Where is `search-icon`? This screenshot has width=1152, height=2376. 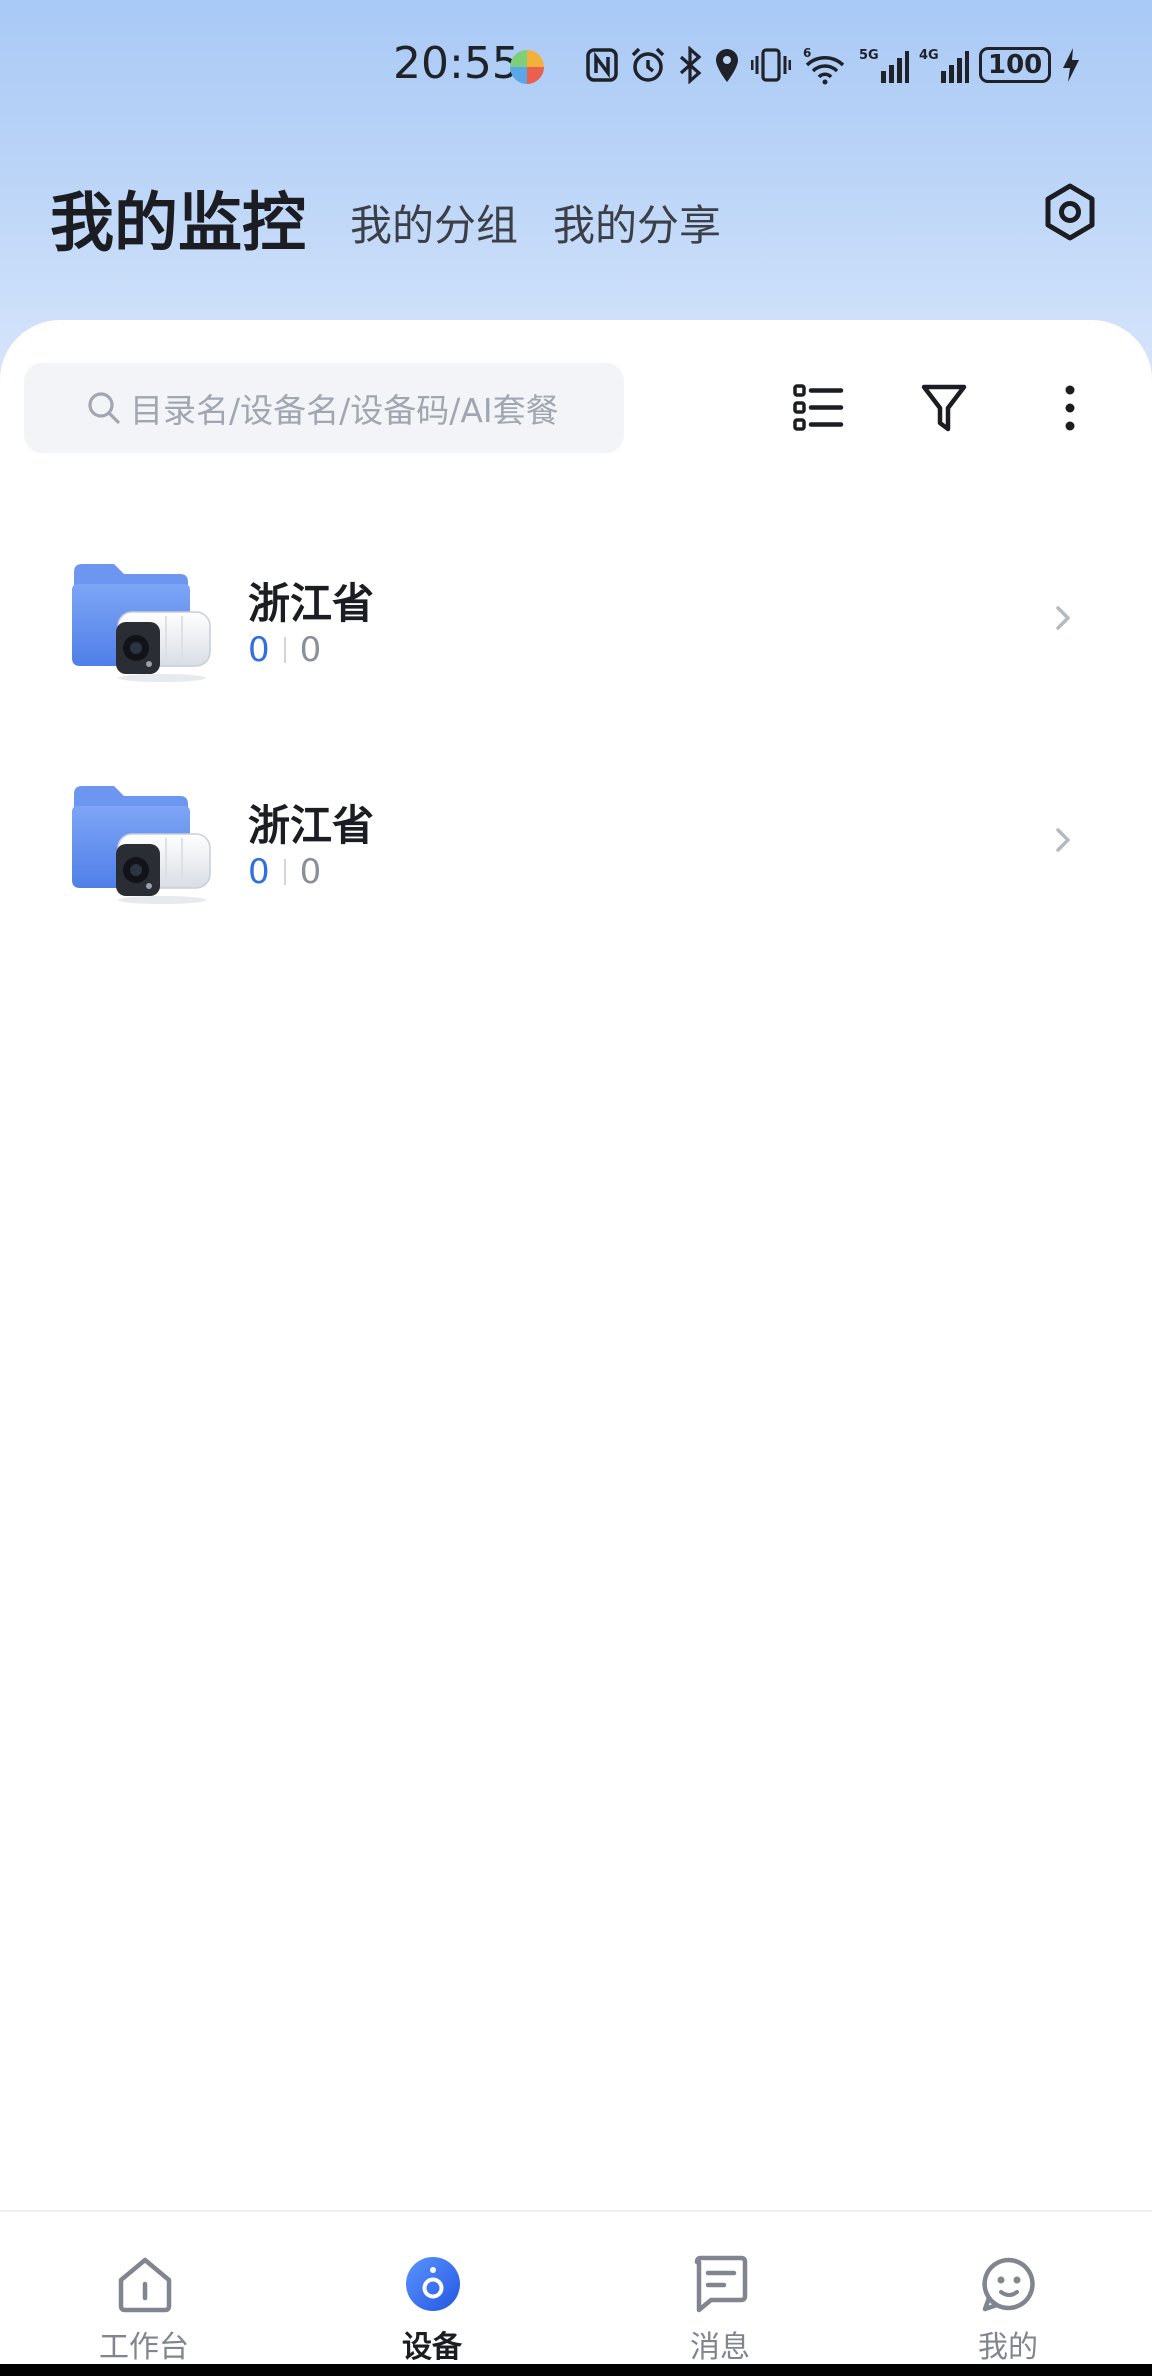
search-icon is located at coordinates (104, 408).